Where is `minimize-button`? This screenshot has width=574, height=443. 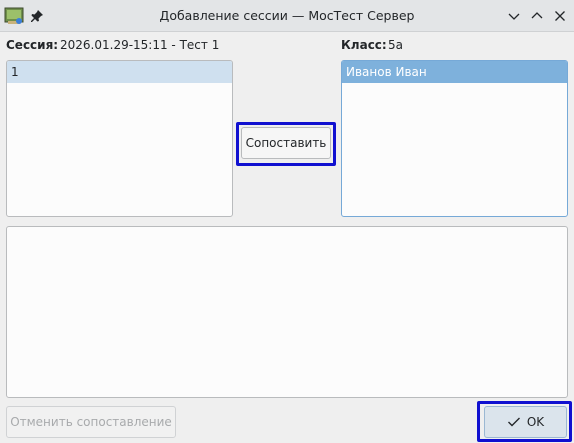
minimize-button is located at coordinates (514, 16).